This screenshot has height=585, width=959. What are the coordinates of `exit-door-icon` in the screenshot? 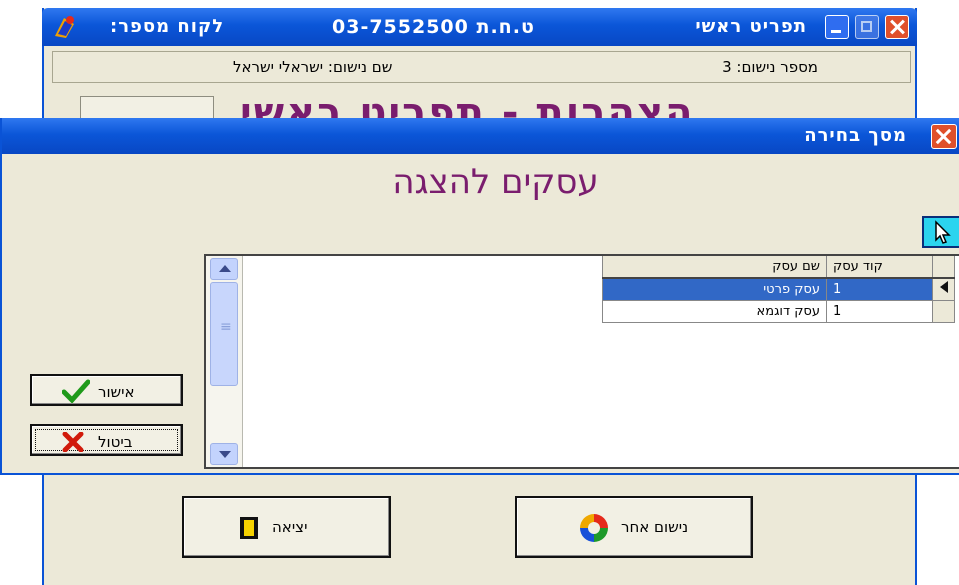 It's located at (249, 528).